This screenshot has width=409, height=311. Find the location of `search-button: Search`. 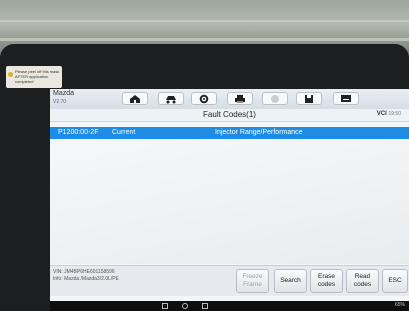

search-button: Search is located at coordinates (290, 281).